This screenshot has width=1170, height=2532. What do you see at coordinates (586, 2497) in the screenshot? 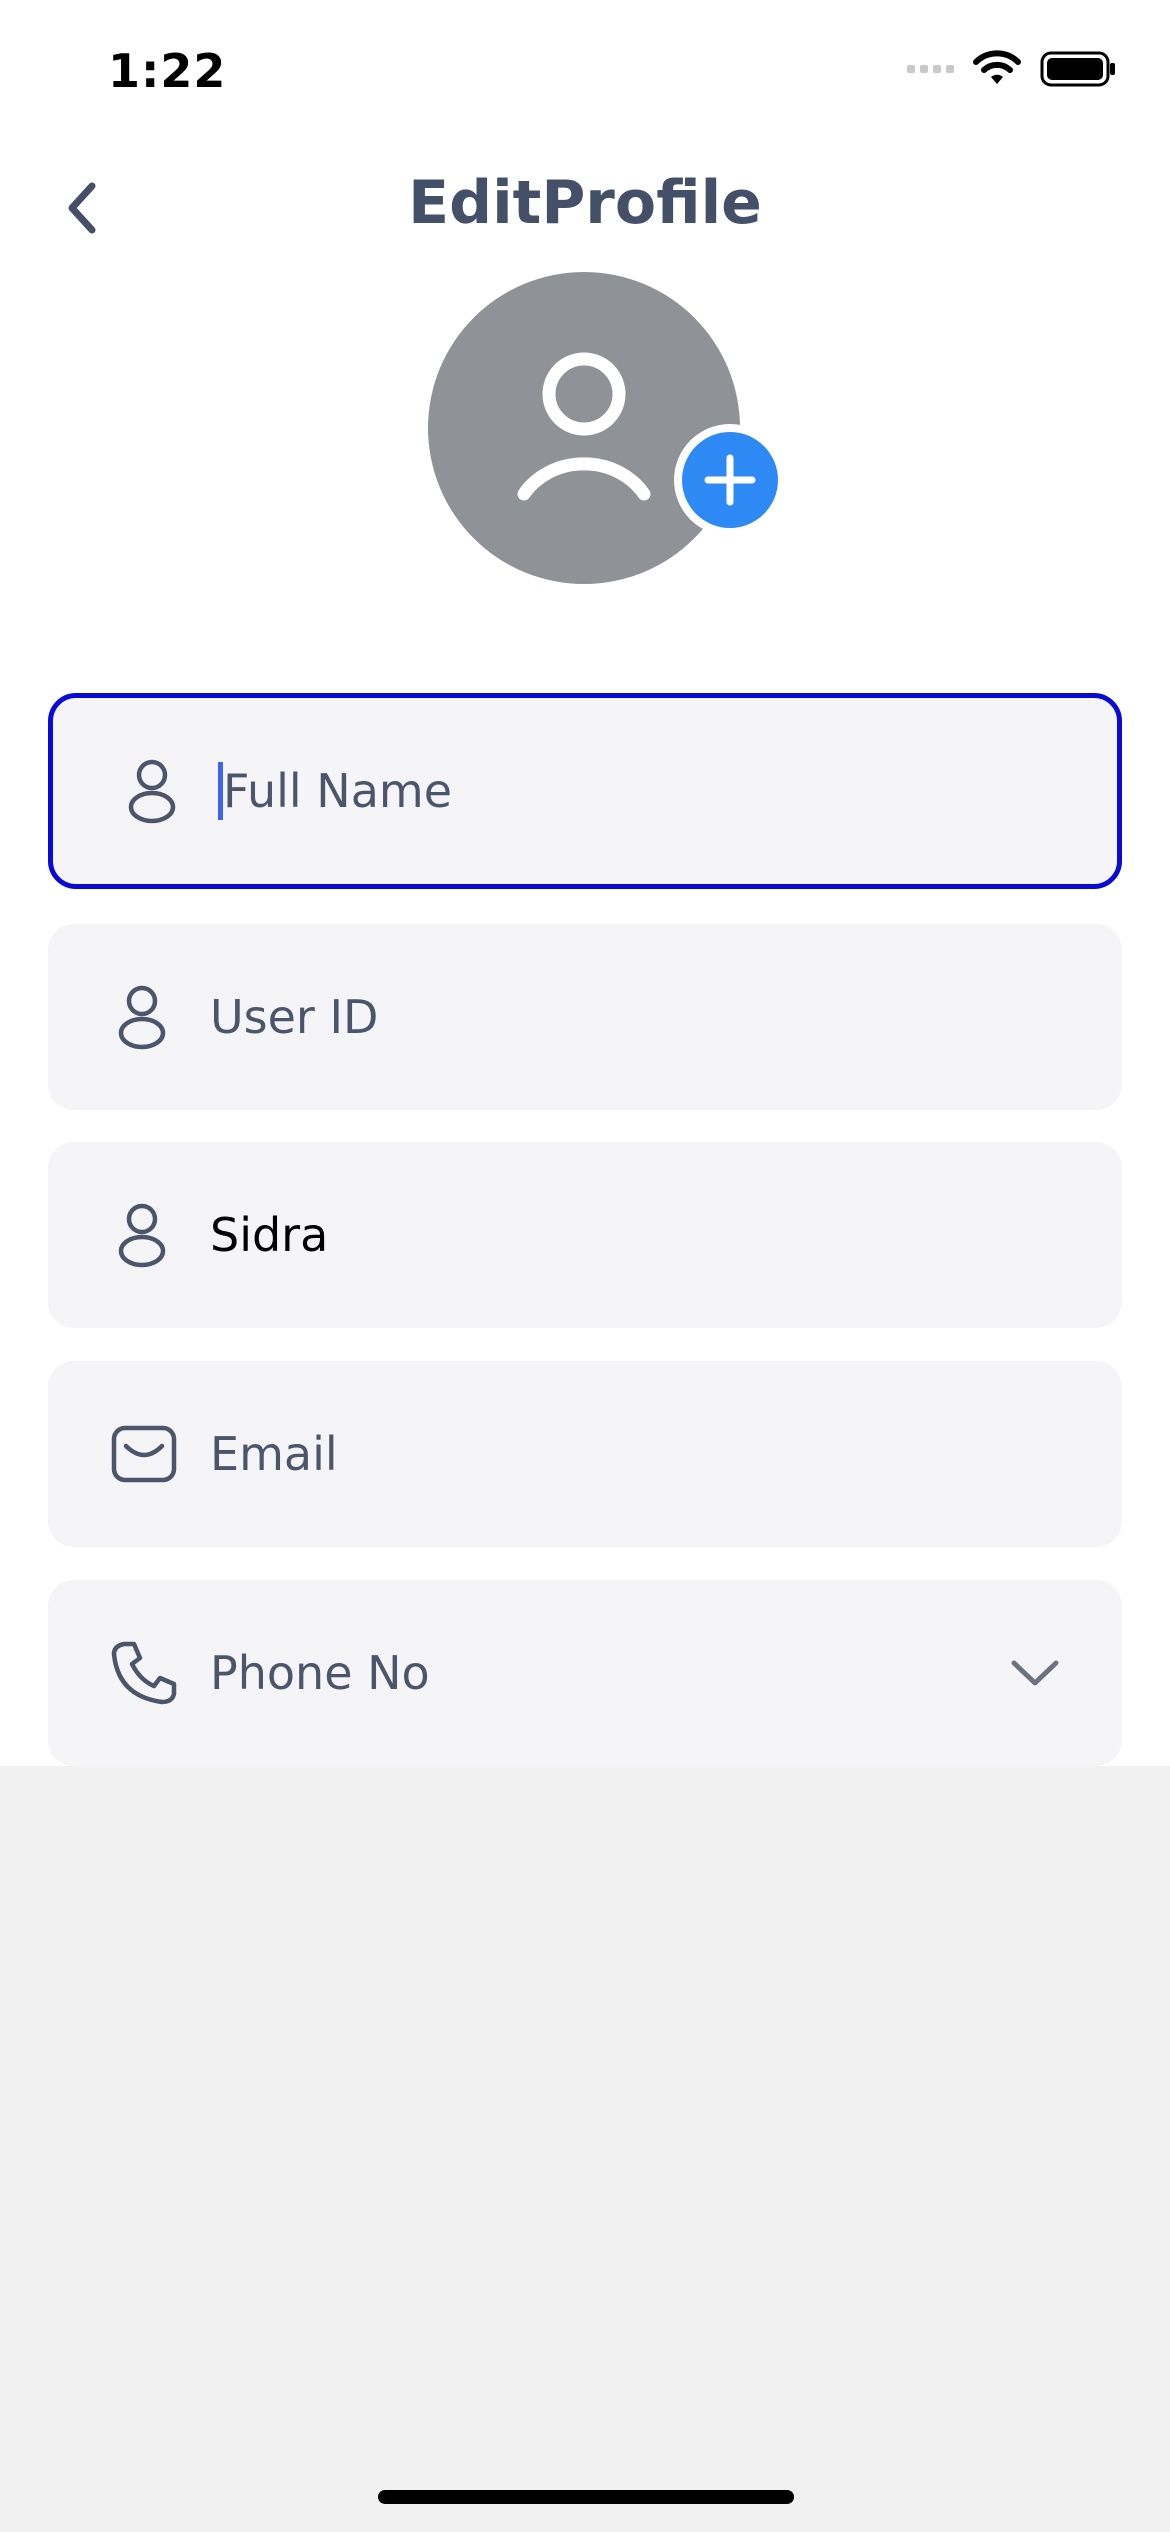
I see `home-indicator` at bounding box center [586, 2497].